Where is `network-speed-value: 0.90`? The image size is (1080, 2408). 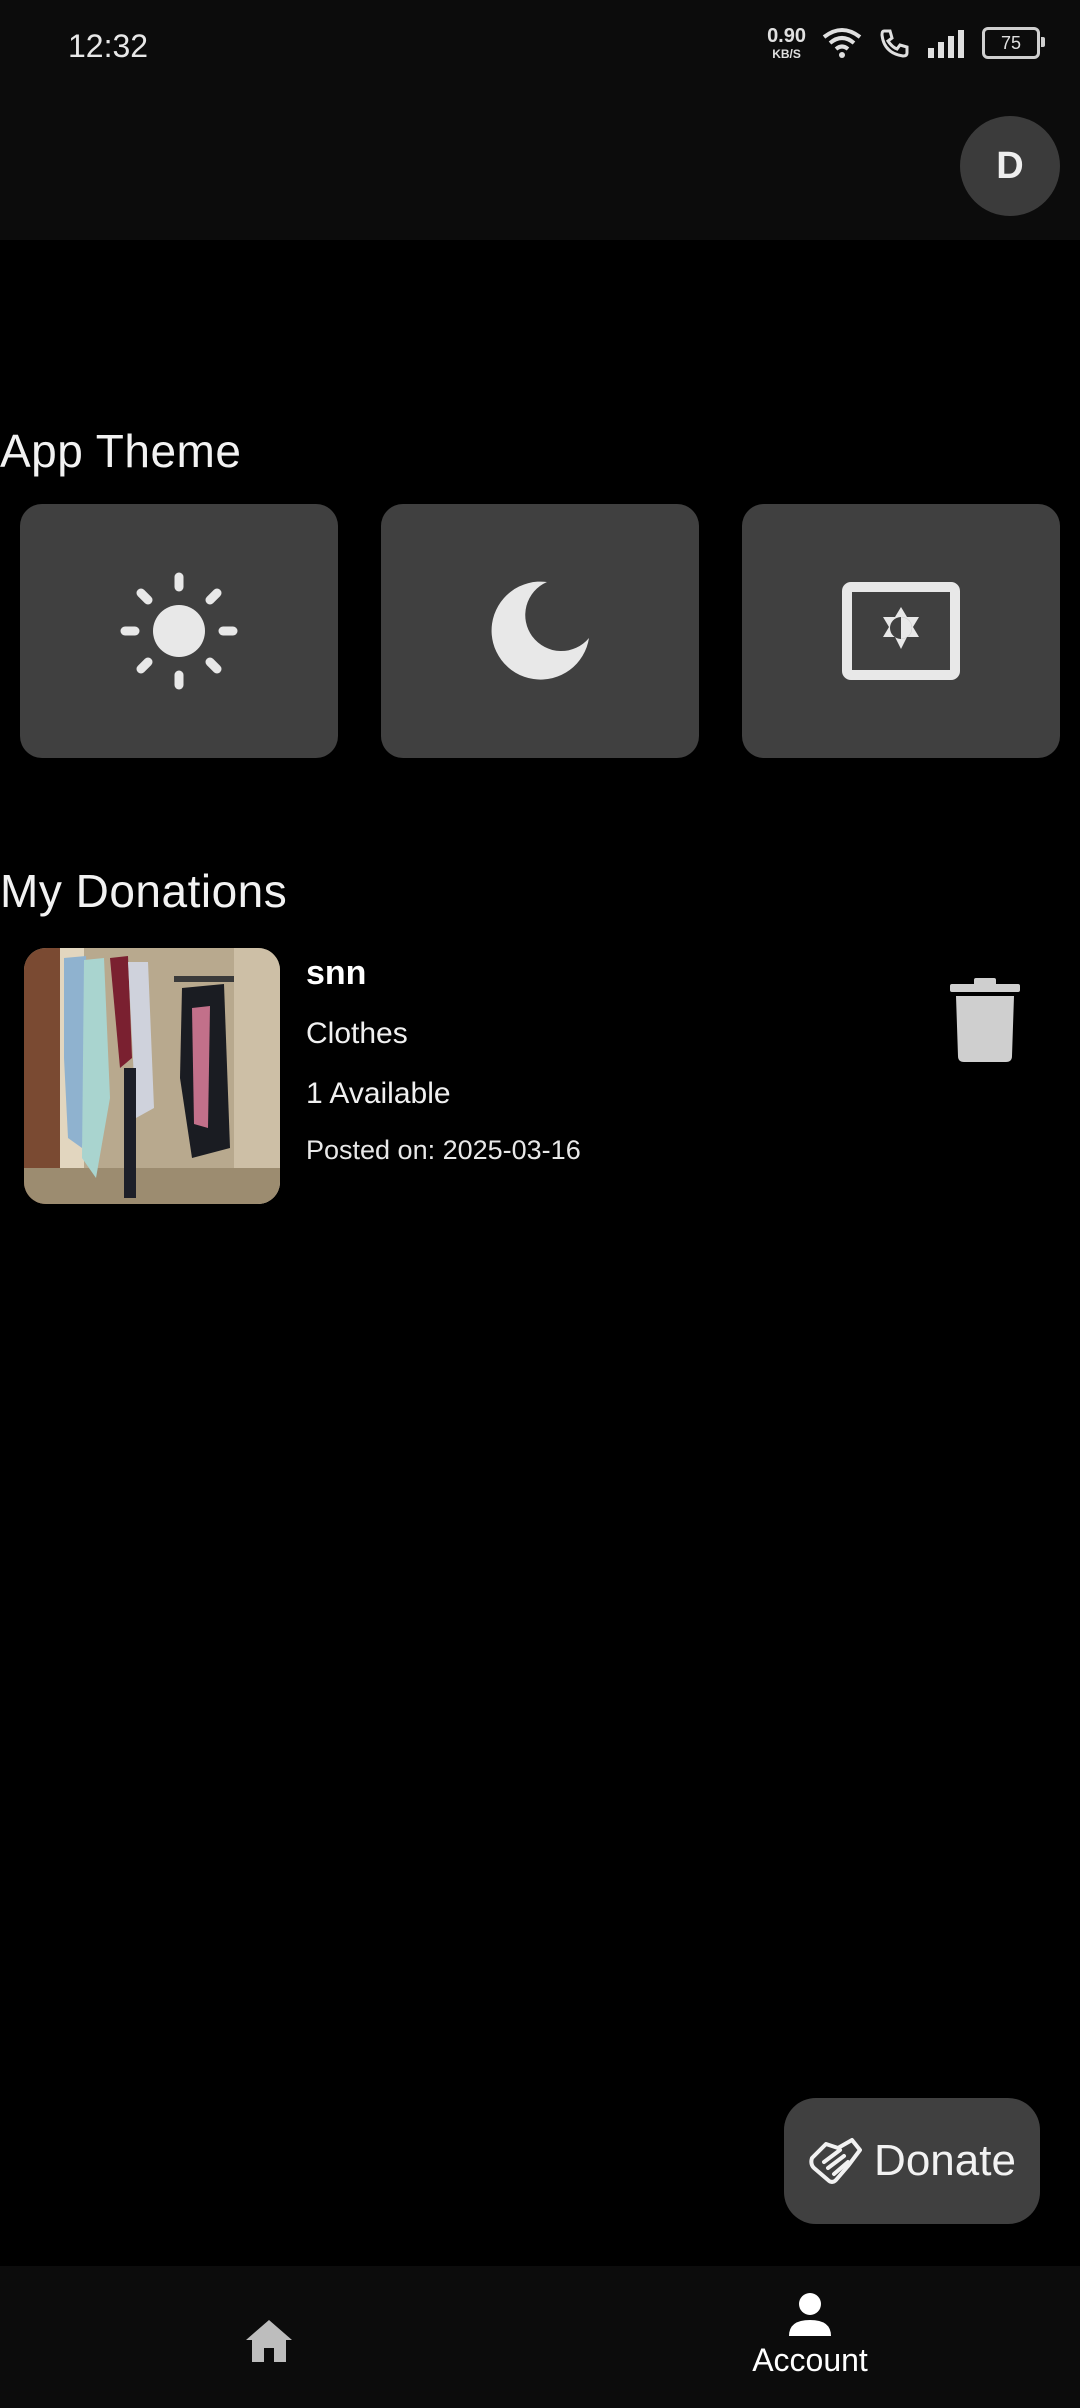
network-speed-value: 0.90 is located at coordinates (786, 36).